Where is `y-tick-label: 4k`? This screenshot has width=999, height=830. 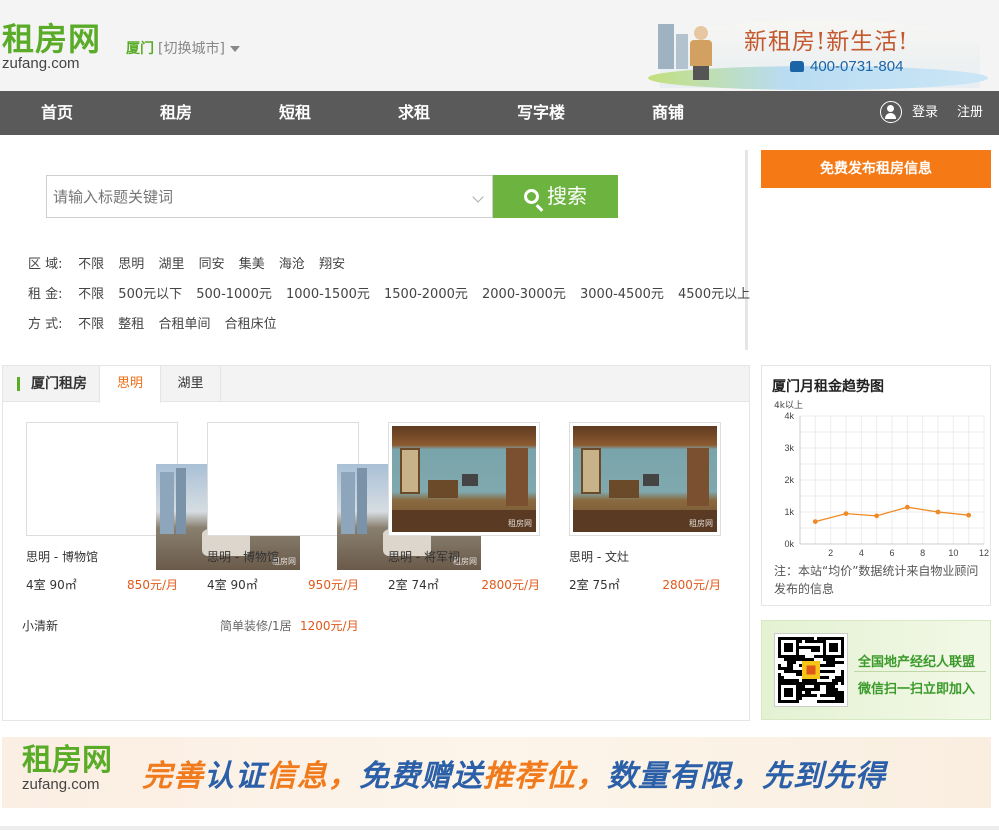
y-tick-label: 4k is located at coordinates (789, 416).